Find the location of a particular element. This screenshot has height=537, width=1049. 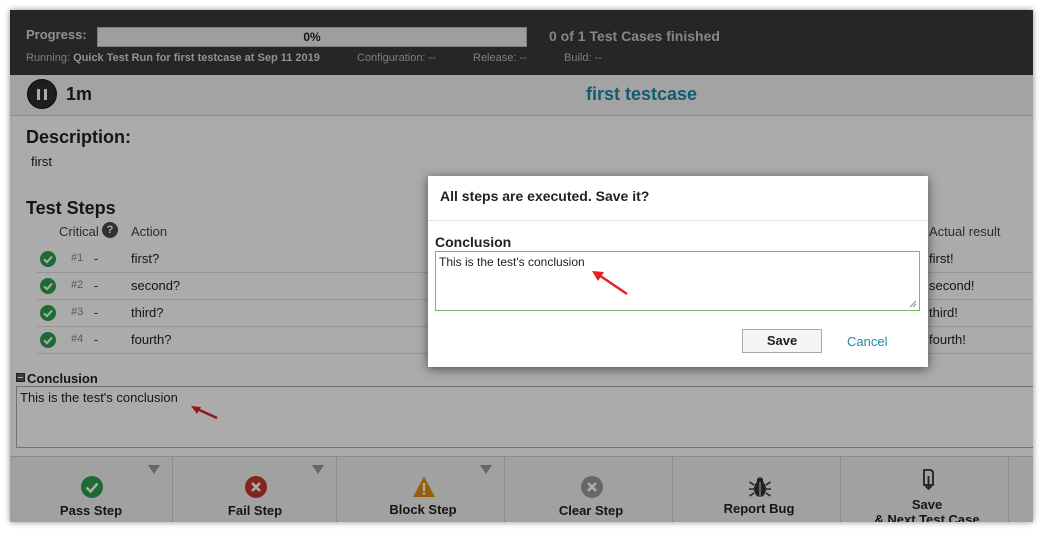

dialog-cancel-button: Cancel is located at coordinates (867, 341).